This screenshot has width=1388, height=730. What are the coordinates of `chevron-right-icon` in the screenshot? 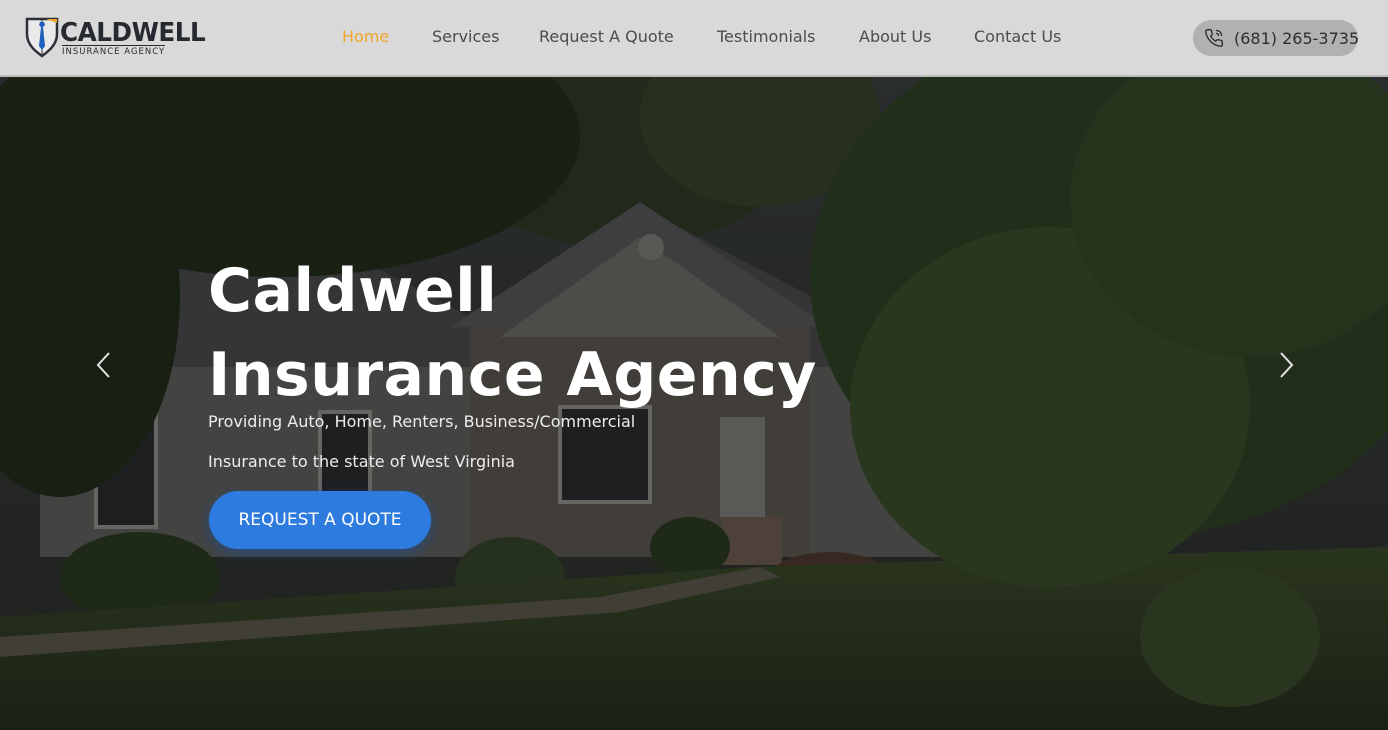 It's located at (1286, 365).